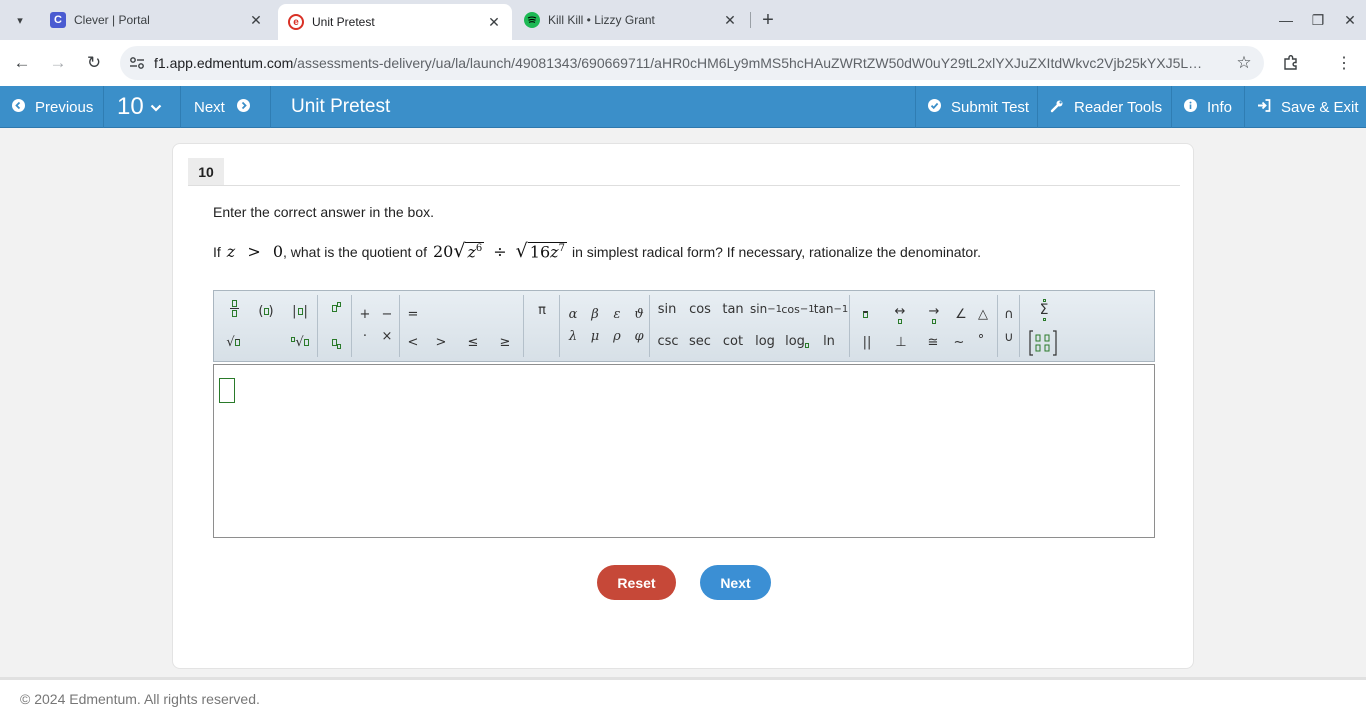 The height and width of the screenshot is (720, 1366). What do you see at coordinates (865, 314) in the screenshot?
I see `overline-button` at bounding box center [865, 314].